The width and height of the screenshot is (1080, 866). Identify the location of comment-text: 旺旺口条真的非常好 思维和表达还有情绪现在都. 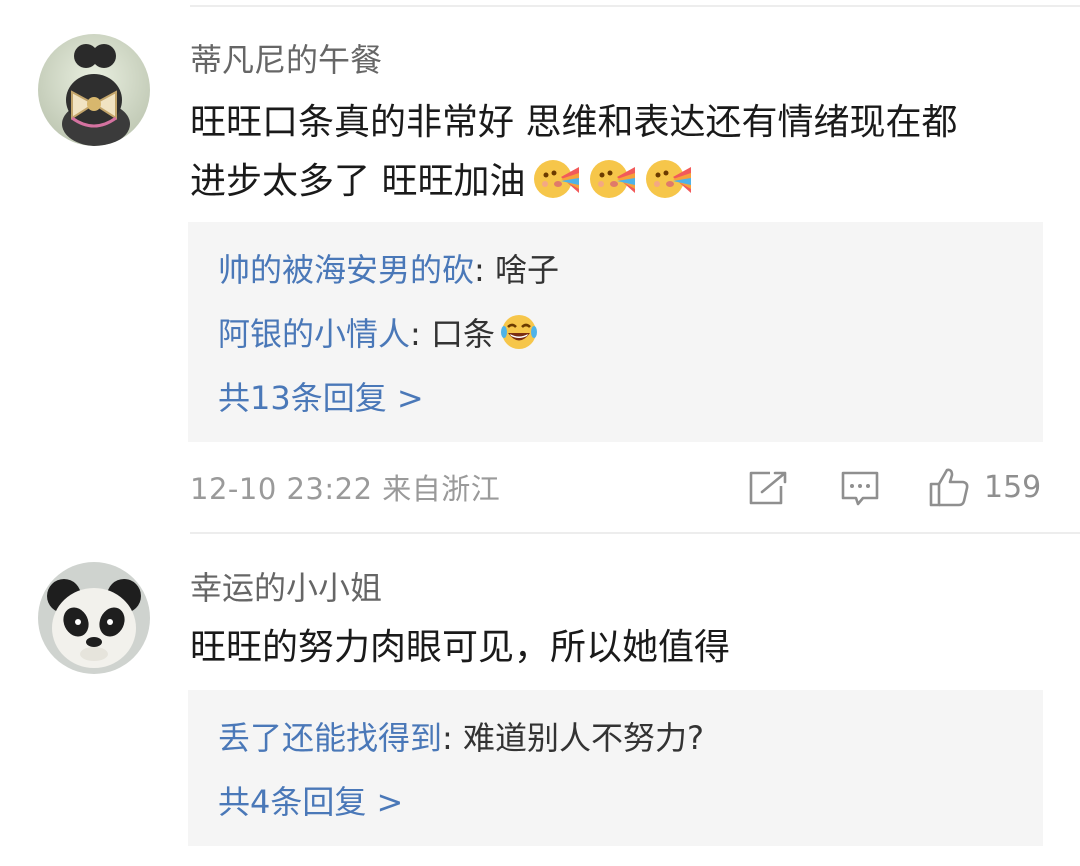
(574, 122).